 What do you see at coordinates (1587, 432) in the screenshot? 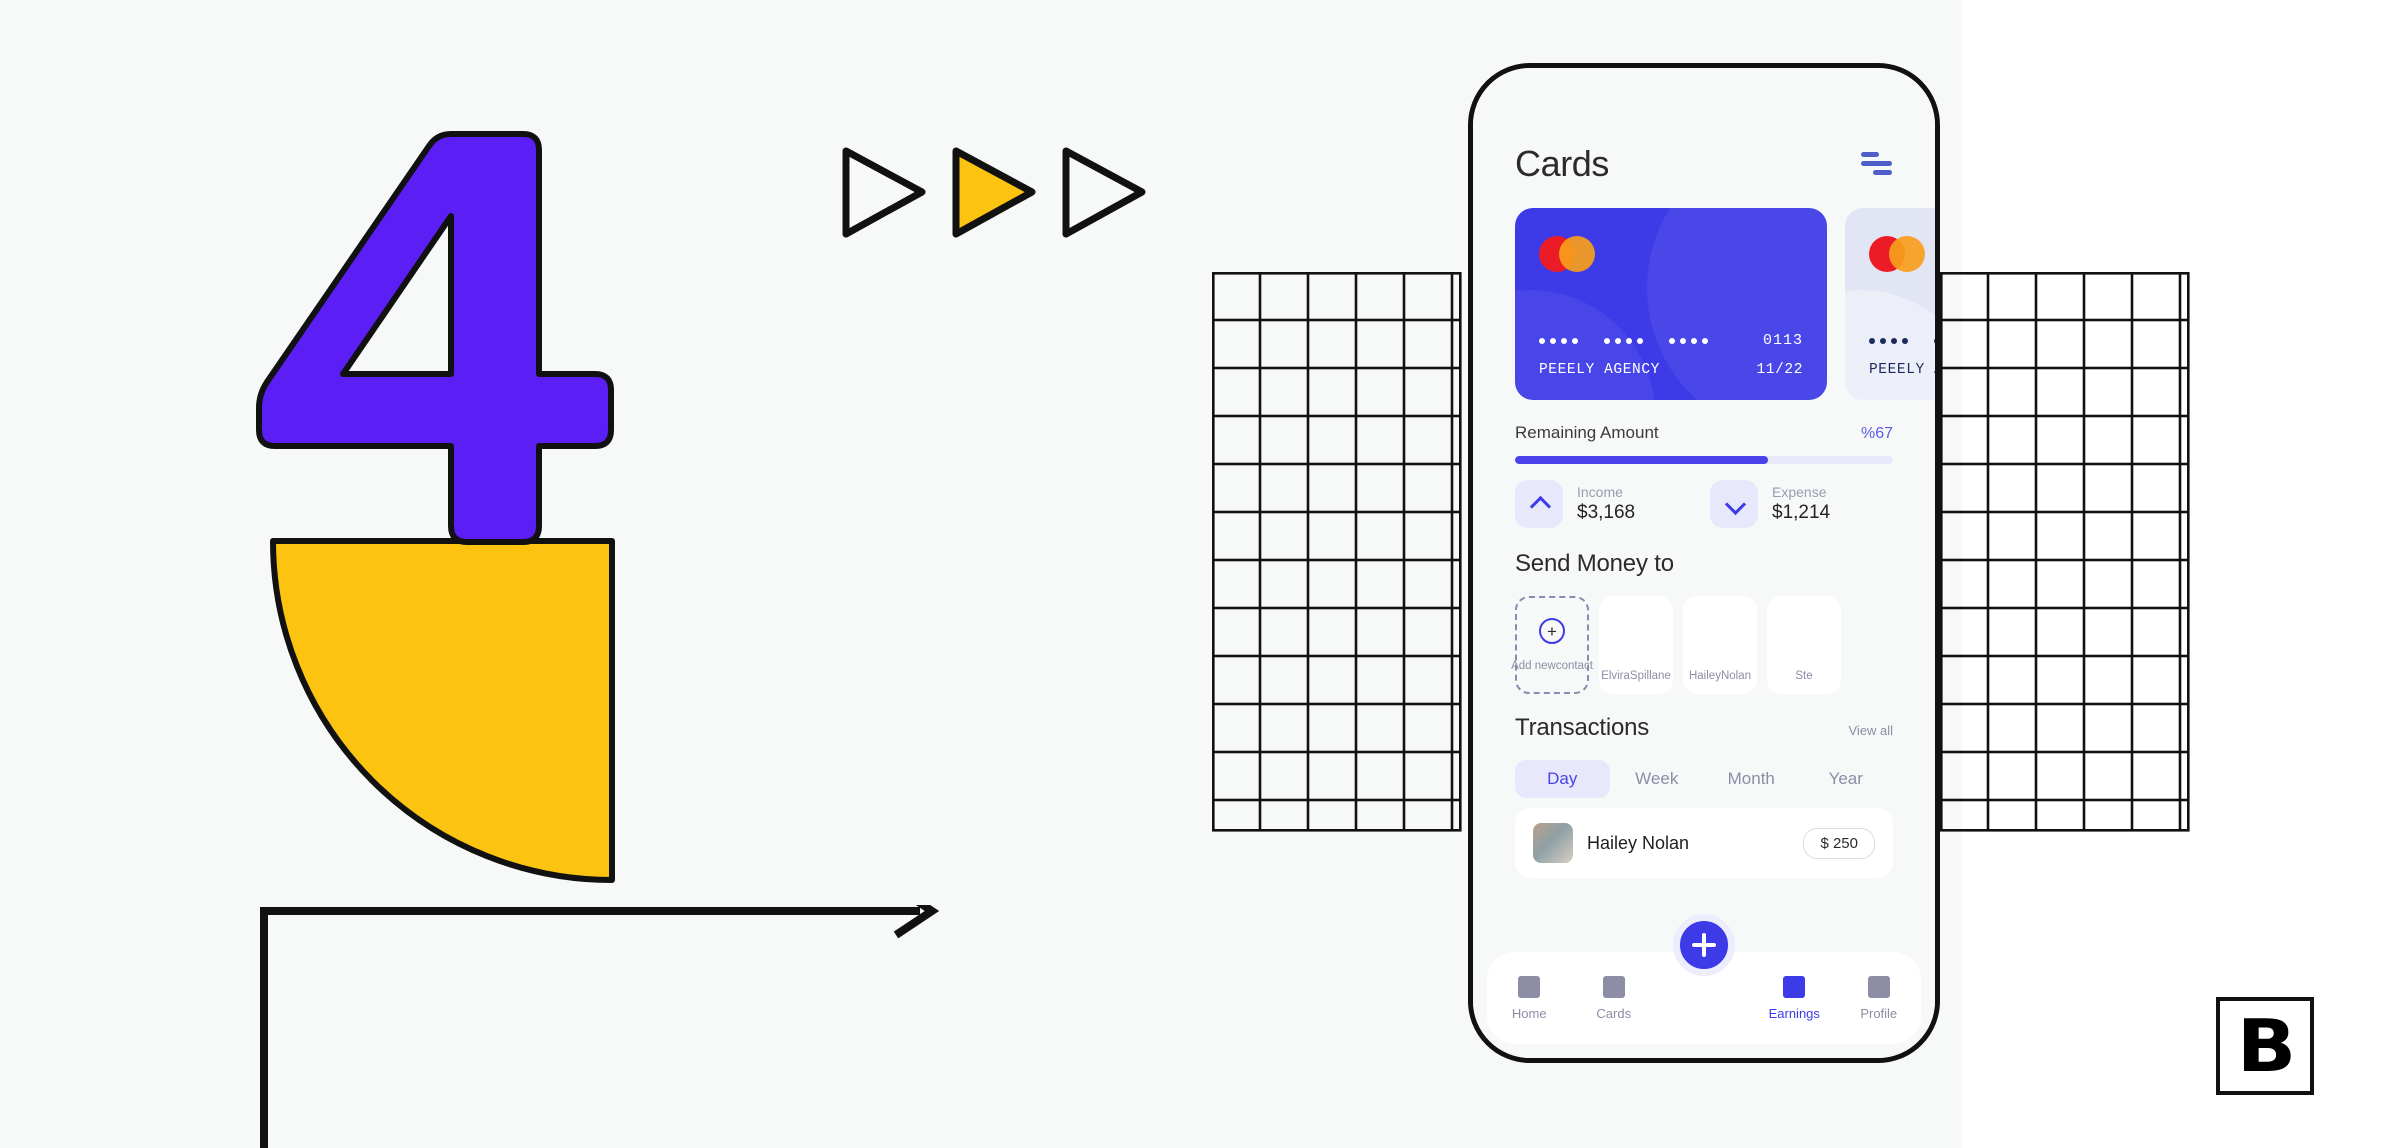
I see `remaining-amount-label: Remaining Amount` at bounding box center [1587, 432].